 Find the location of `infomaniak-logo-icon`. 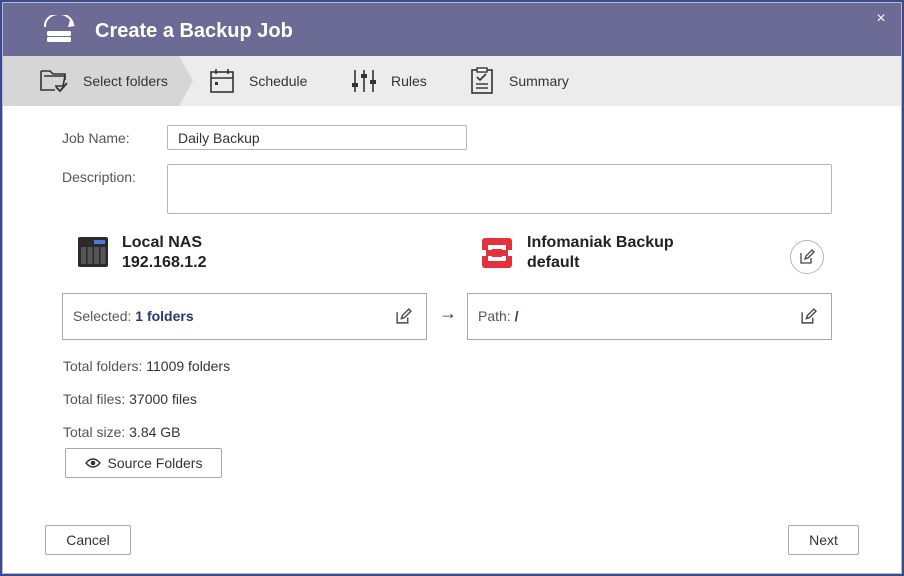

infomaniak-logo-icon is located at coordinates (497, 253).